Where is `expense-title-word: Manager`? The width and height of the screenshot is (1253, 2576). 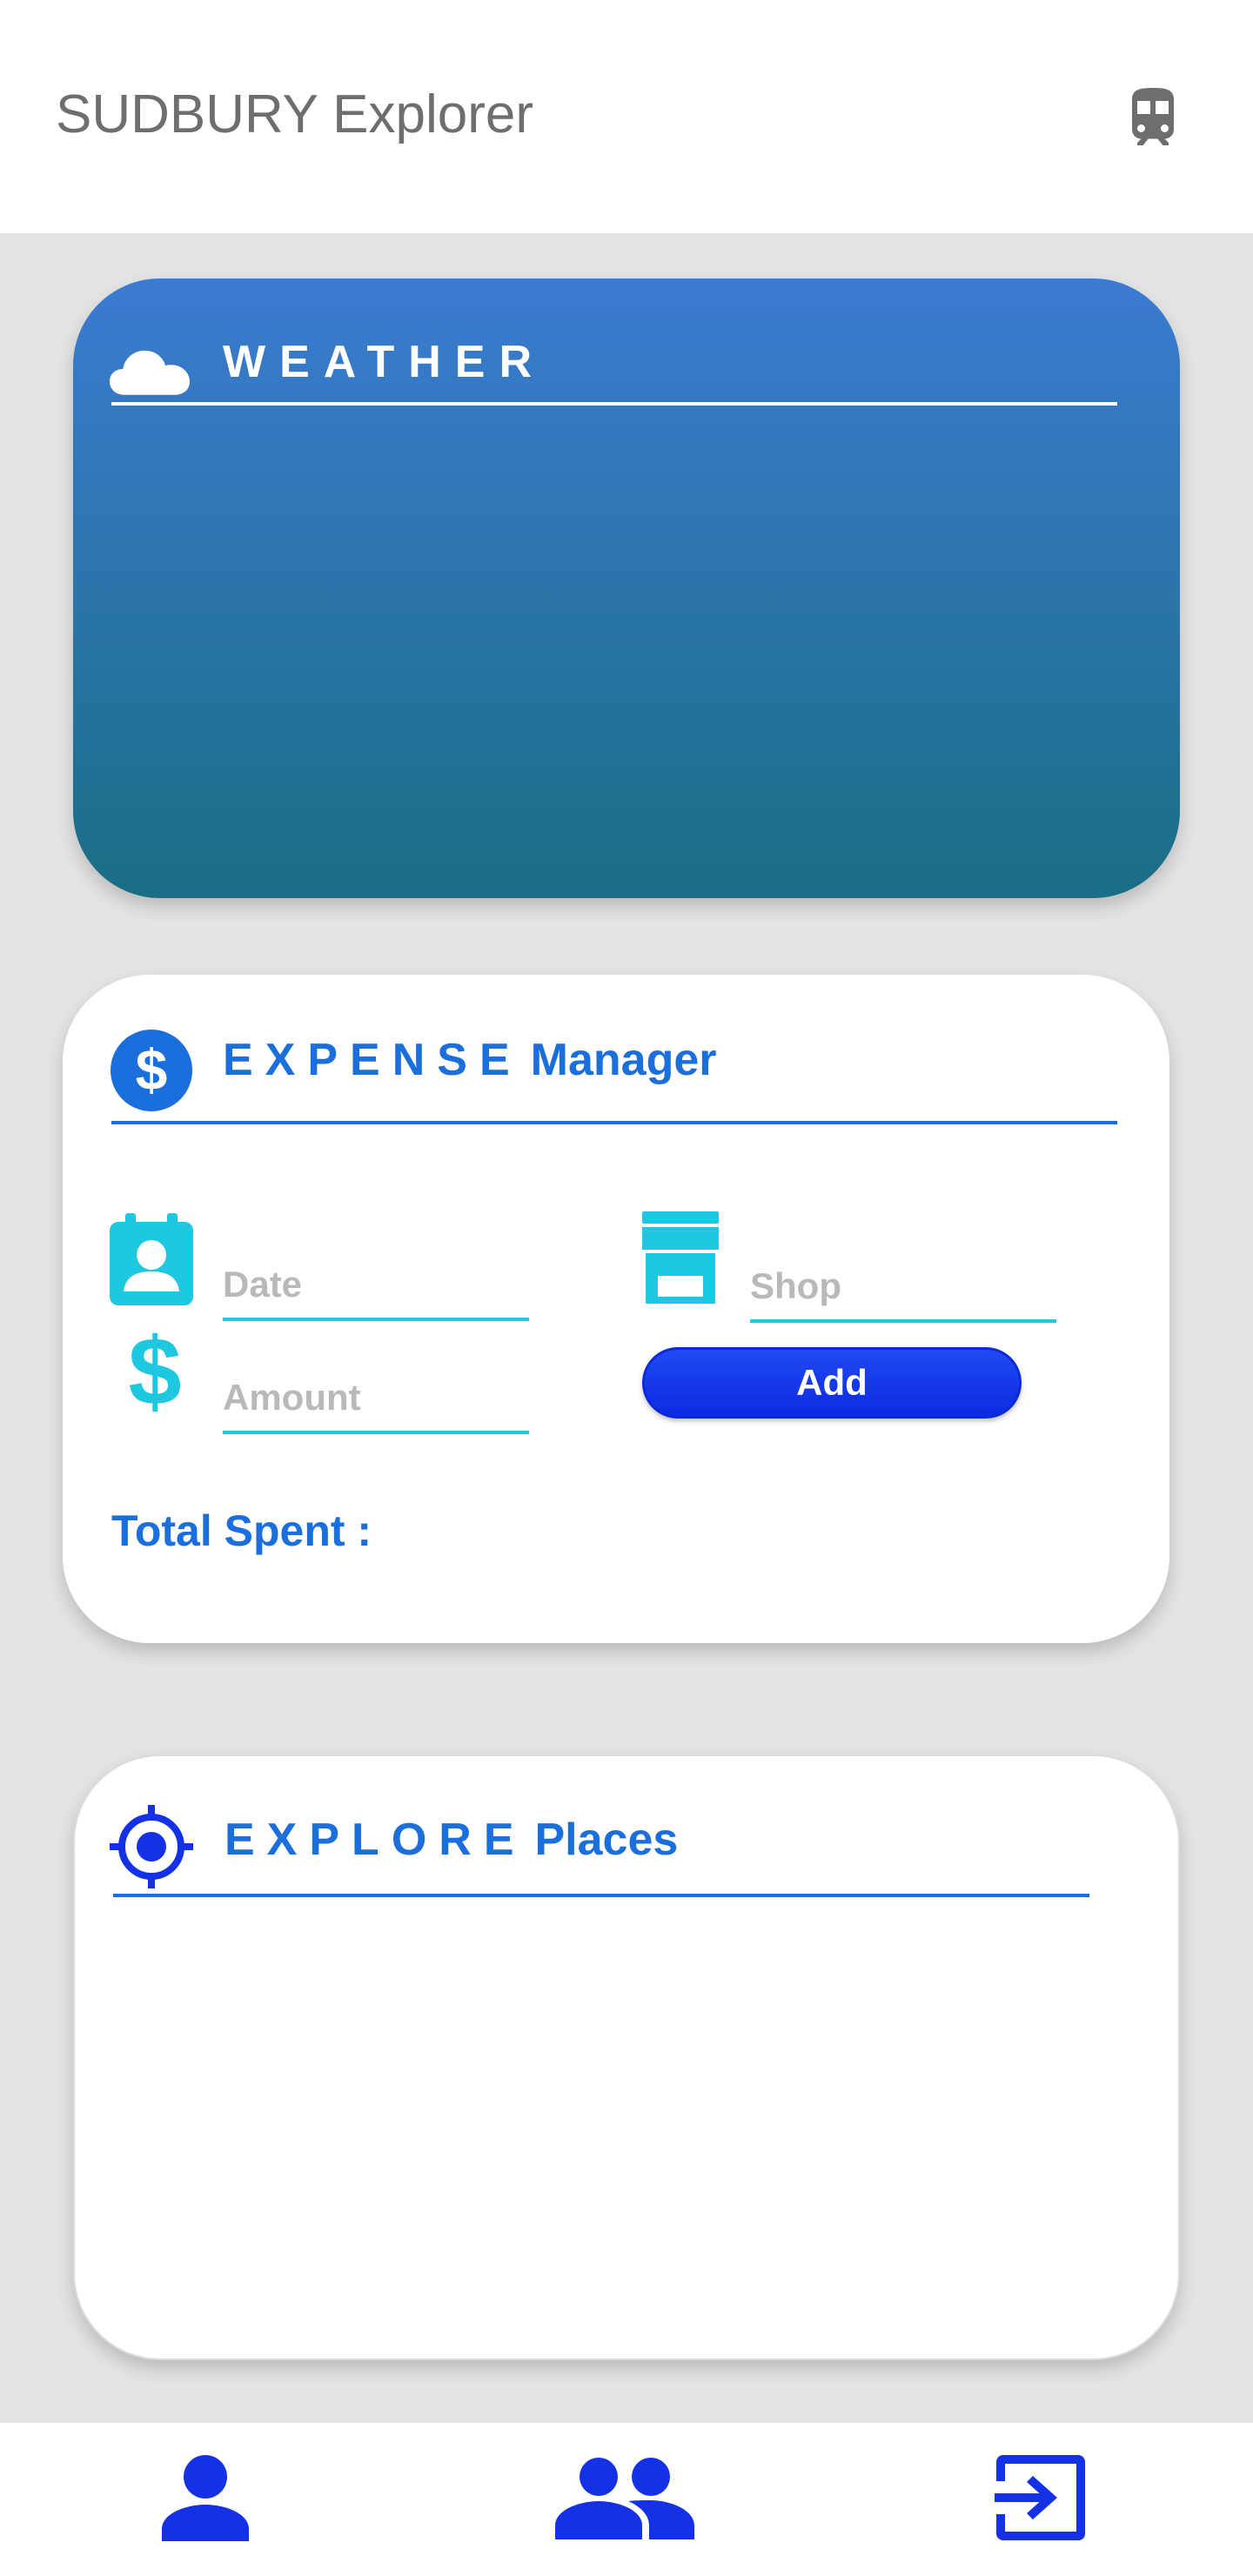 expense-title-word: Manager is located at coordinates (623, 1060).